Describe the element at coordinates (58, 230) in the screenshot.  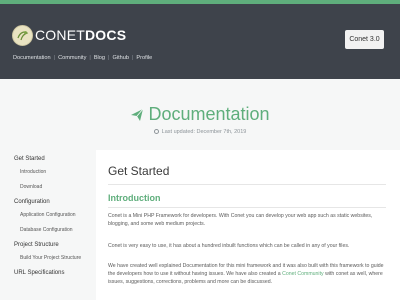
I see `sidebar-item-database-configuration: Database Configuration` at that location.